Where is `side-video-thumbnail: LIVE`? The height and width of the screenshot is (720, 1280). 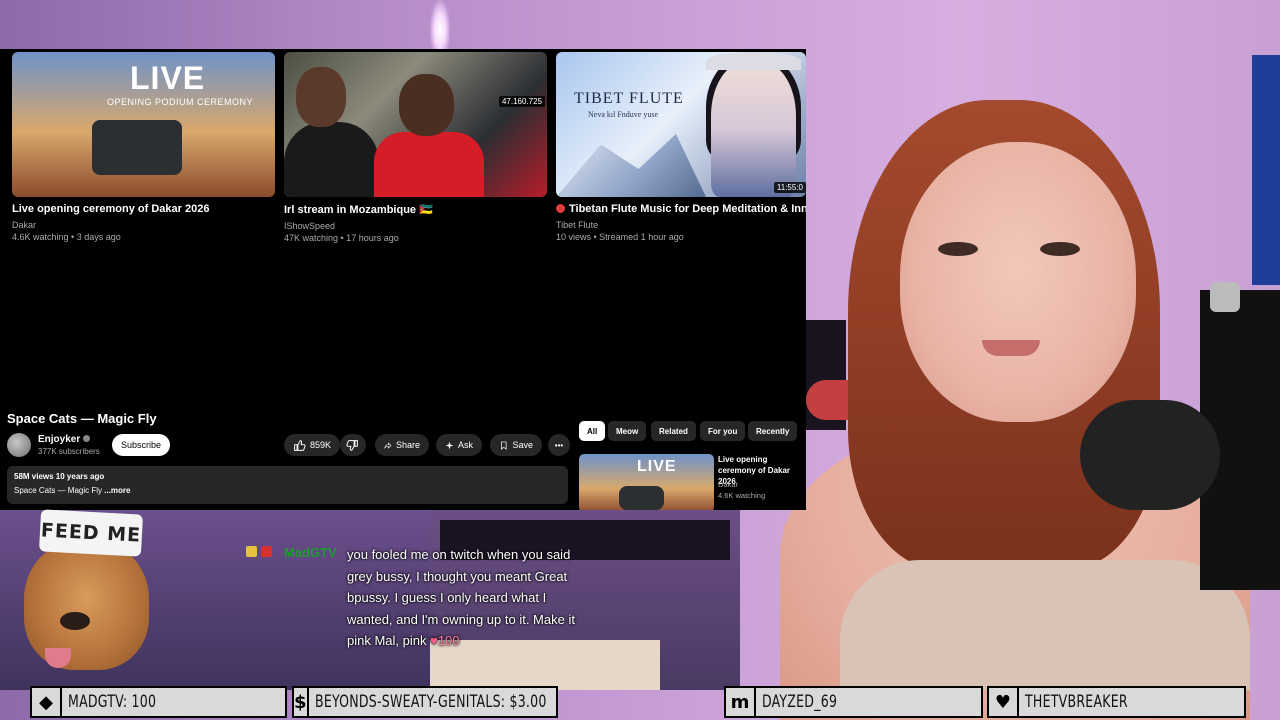
side-video-thumbnail: LIVE is located at coordinates (646, 482).